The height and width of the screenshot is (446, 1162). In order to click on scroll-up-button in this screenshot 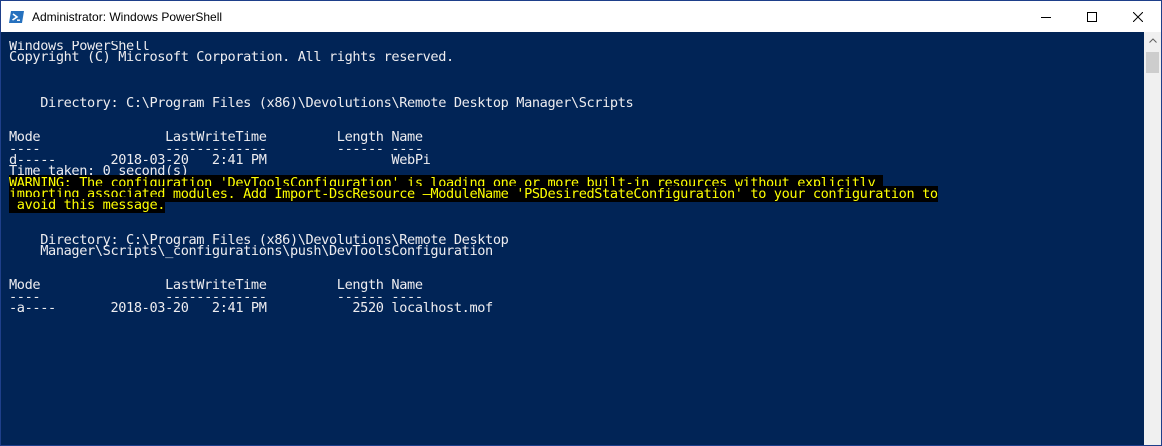, I will do `click(1152, 40)`.